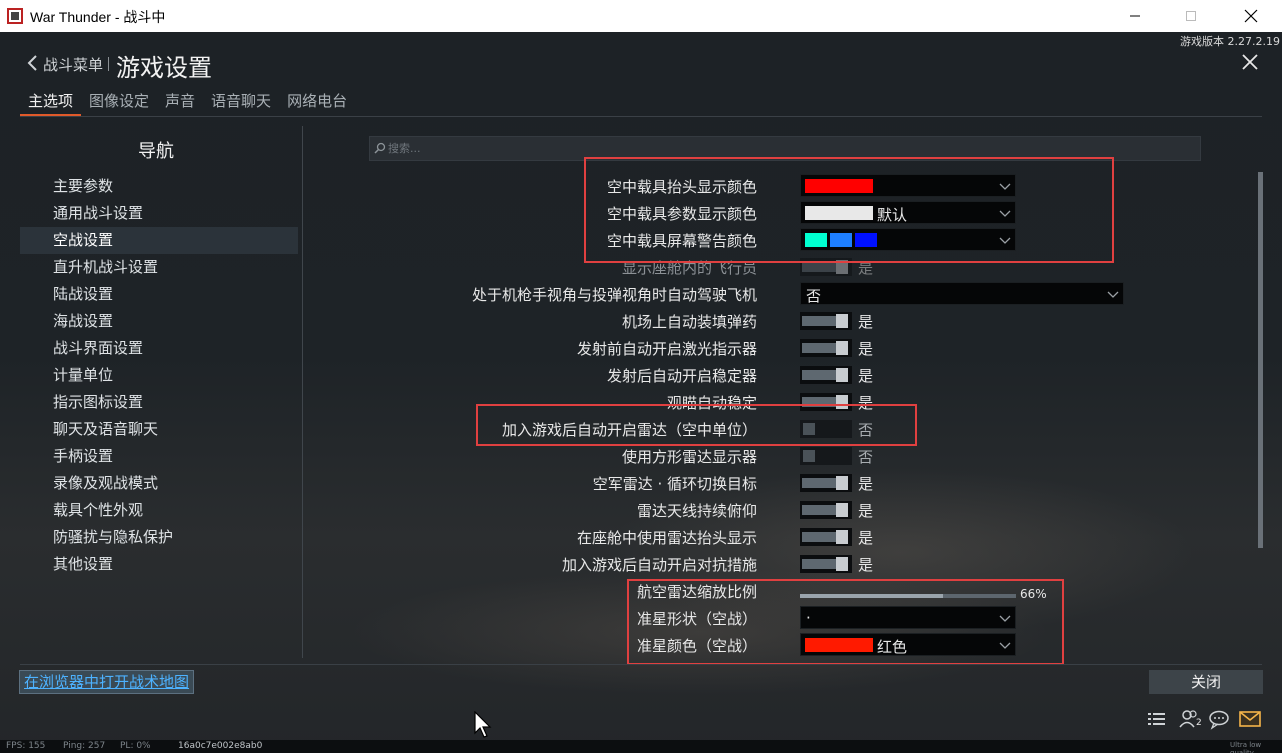  I want to click on window-titlebar: War Thunder - 战斗中, so click(641, 16).